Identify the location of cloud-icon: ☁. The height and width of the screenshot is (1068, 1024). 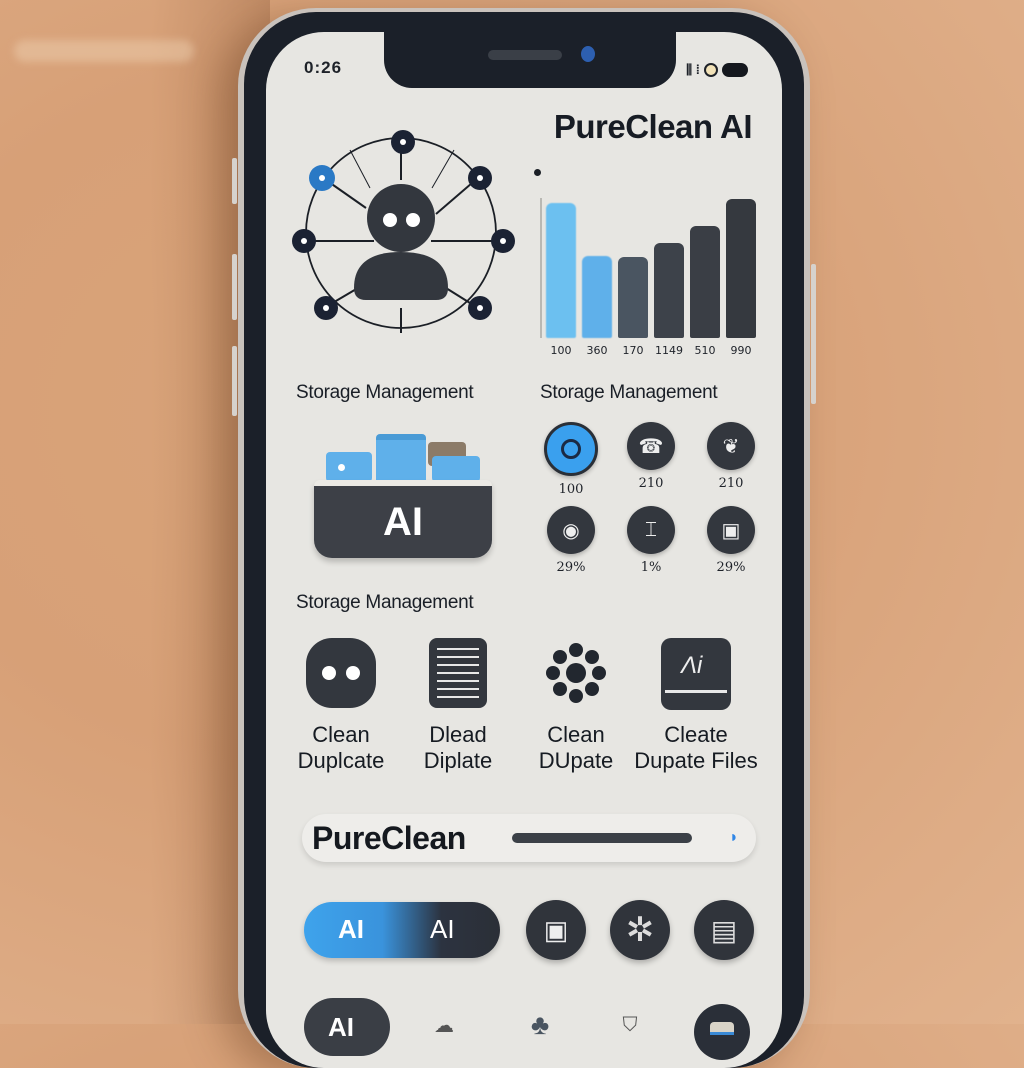
(444, 1025).